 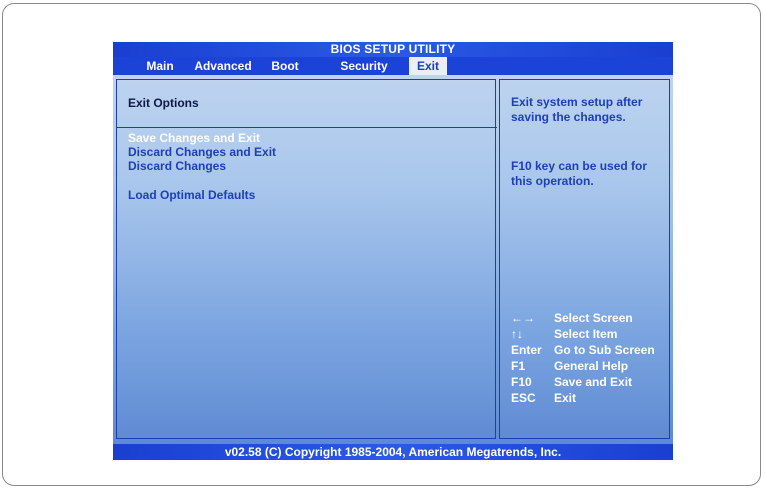 I want to click on bios-title: BIOS SETUP UTILITY, so click(x=393, y=49).